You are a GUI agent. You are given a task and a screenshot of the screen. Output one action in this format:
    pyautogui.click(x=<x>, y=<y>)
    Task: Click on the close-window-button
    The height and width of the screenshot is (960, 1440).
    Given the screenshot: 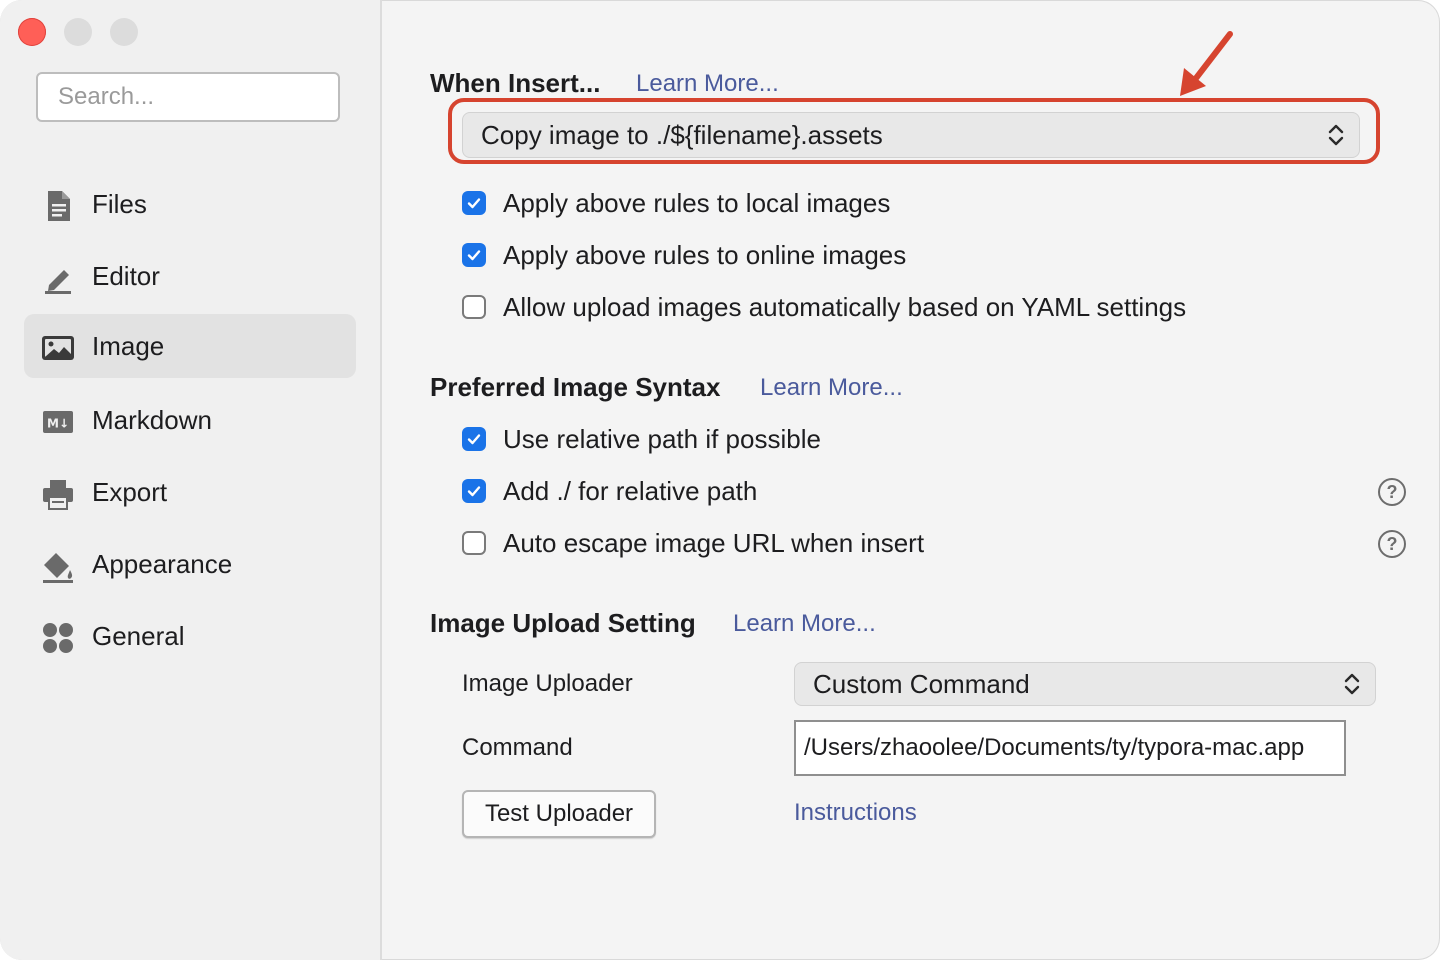 What is the action you would take?
    pyautogui.click(x=32, y=32)
    